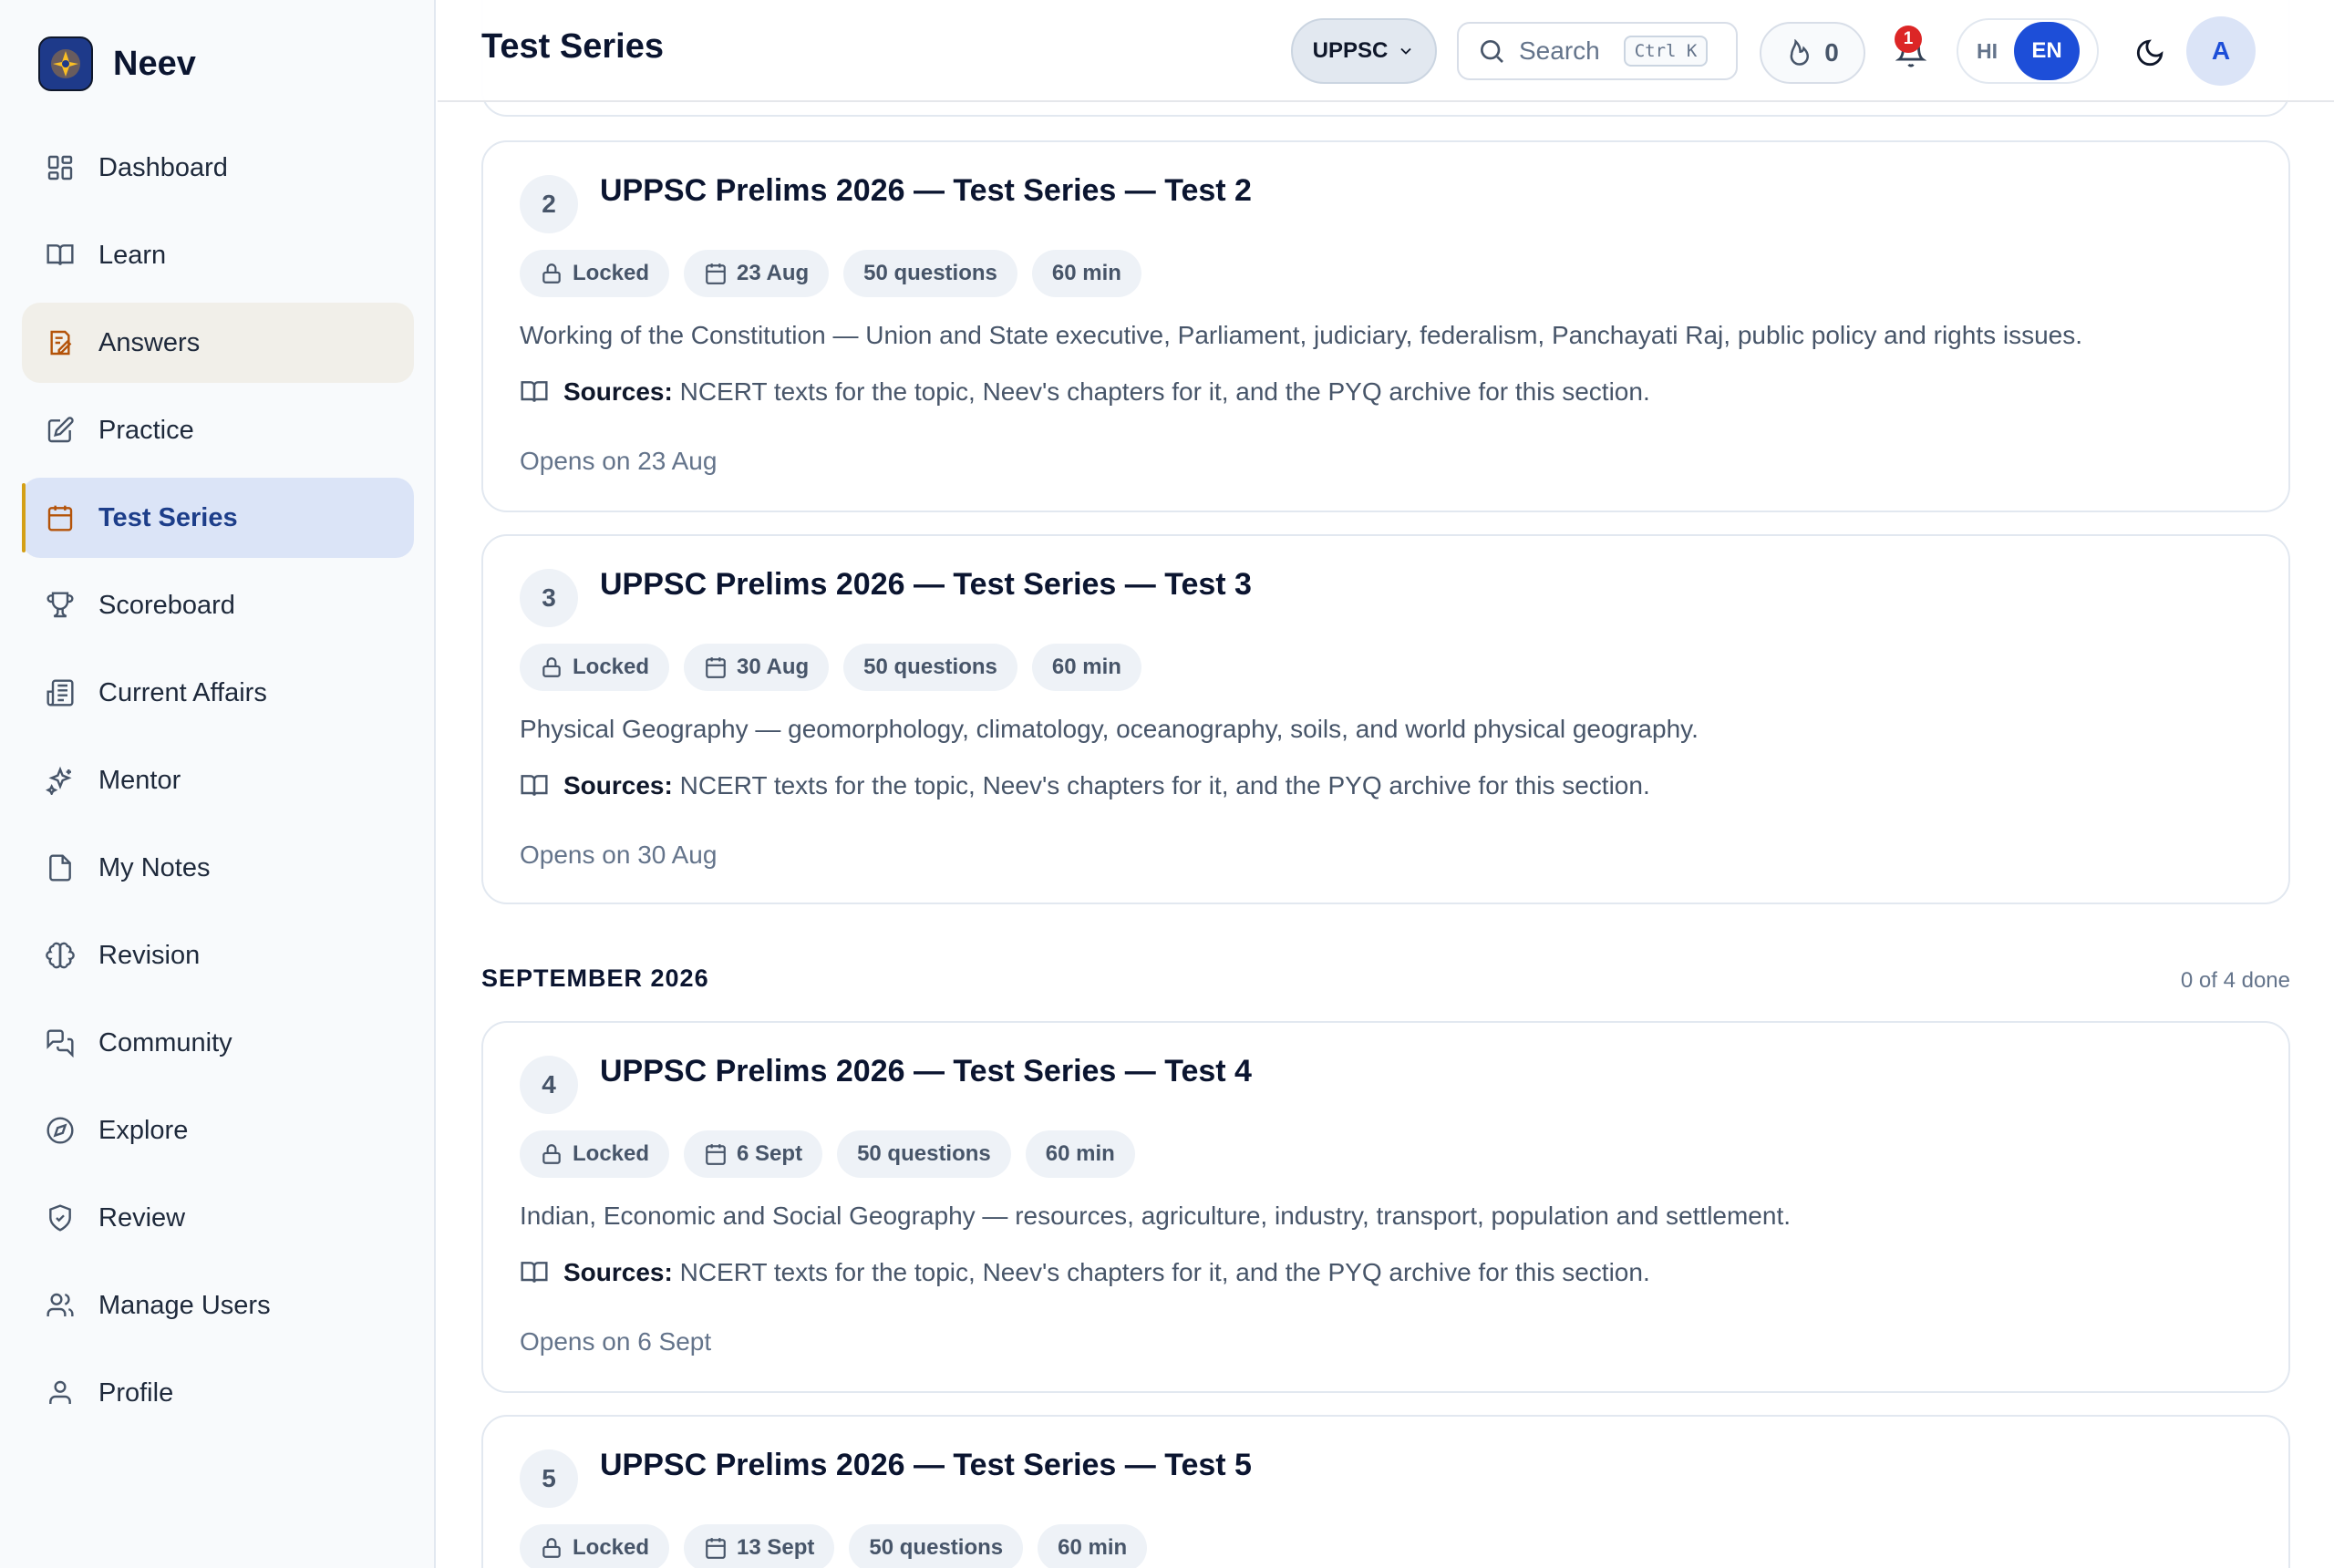  Describe the element at coordinates (60, 430) in the screenshot. I see `pencil-square-icon` at that location.